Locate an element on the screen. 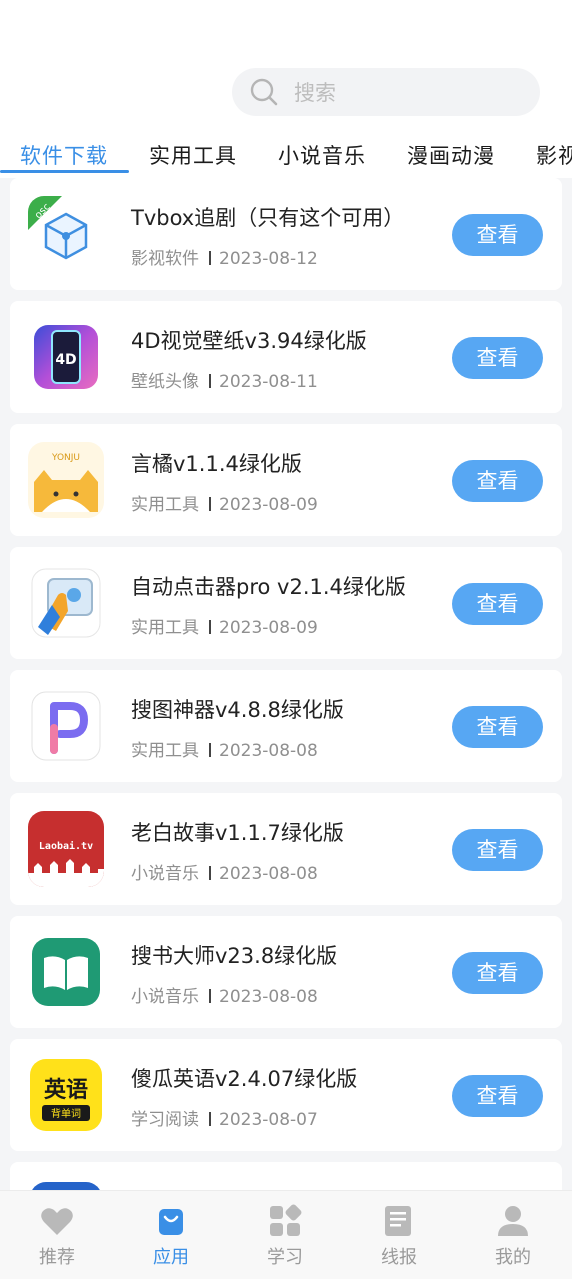 The image size is (572, 1279). app-icon-auto-clicker is located at coordinates (66, 603).